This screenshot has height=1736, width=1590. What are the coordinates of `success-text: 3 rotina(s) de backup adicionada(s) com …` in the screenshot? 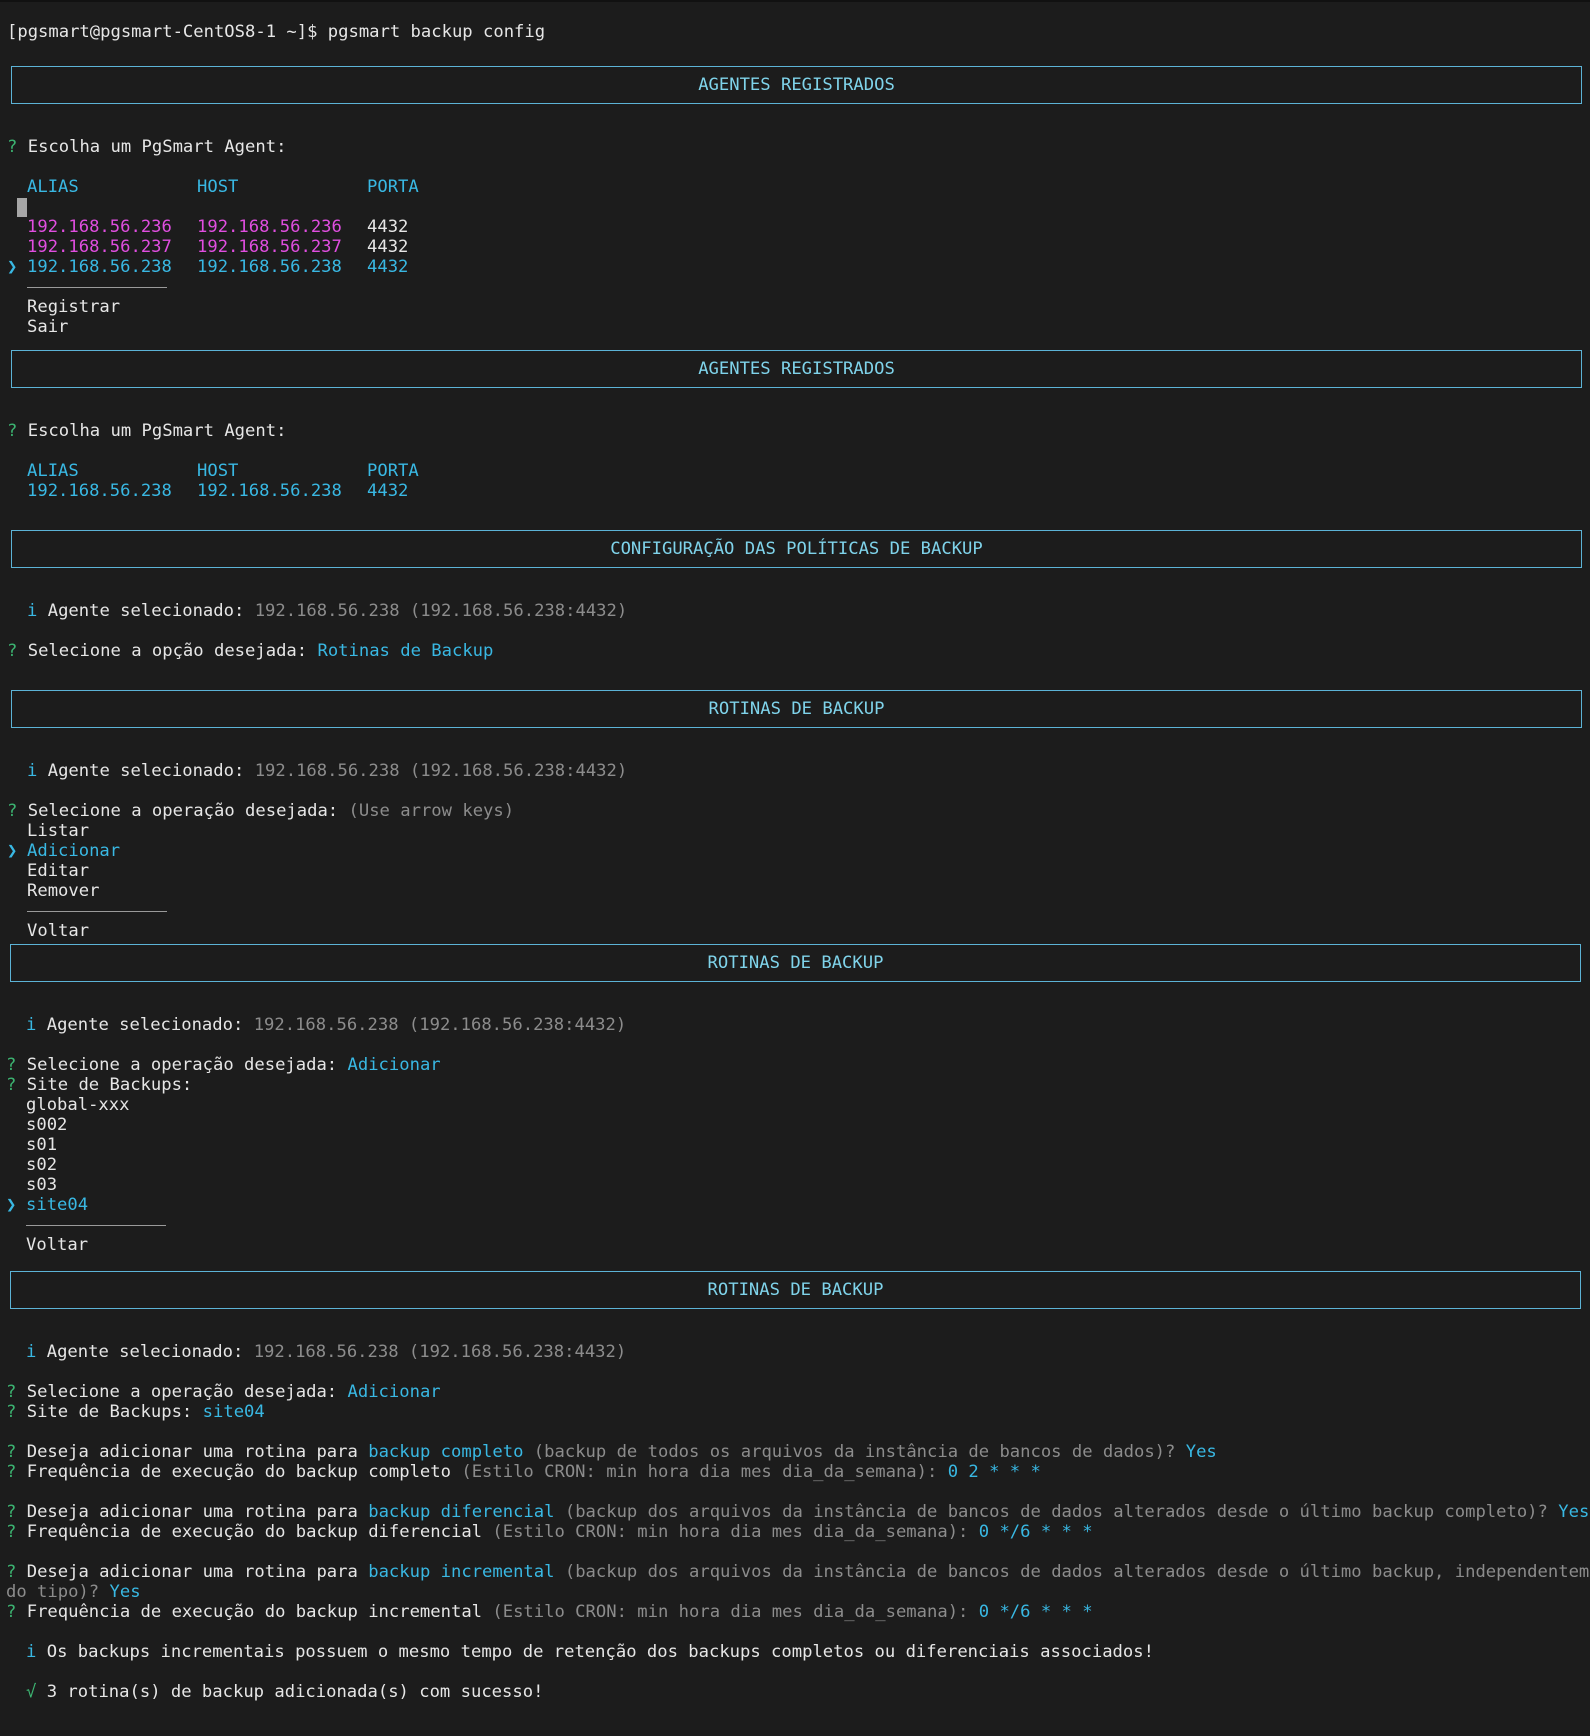 It's located at (295, 1692).